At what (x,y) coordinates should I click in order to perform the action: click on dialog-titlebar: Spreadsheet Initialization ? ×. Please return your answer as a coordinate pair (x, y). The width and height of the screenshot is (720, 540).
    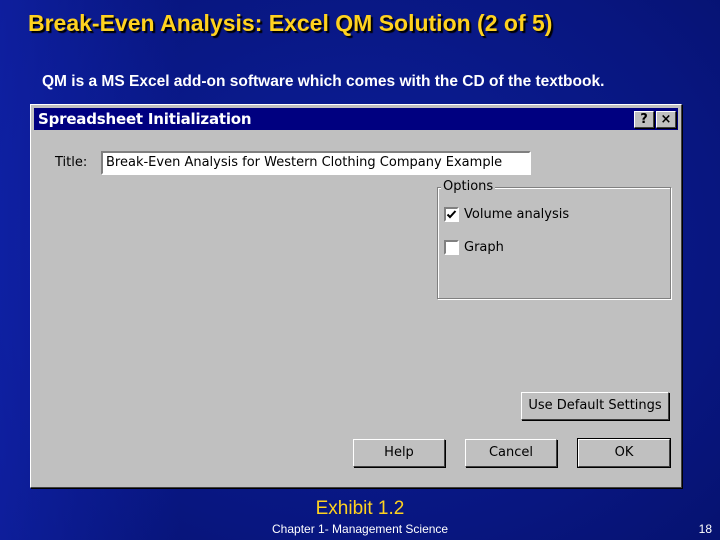
    Looking at the image, I should click on (356, 119).